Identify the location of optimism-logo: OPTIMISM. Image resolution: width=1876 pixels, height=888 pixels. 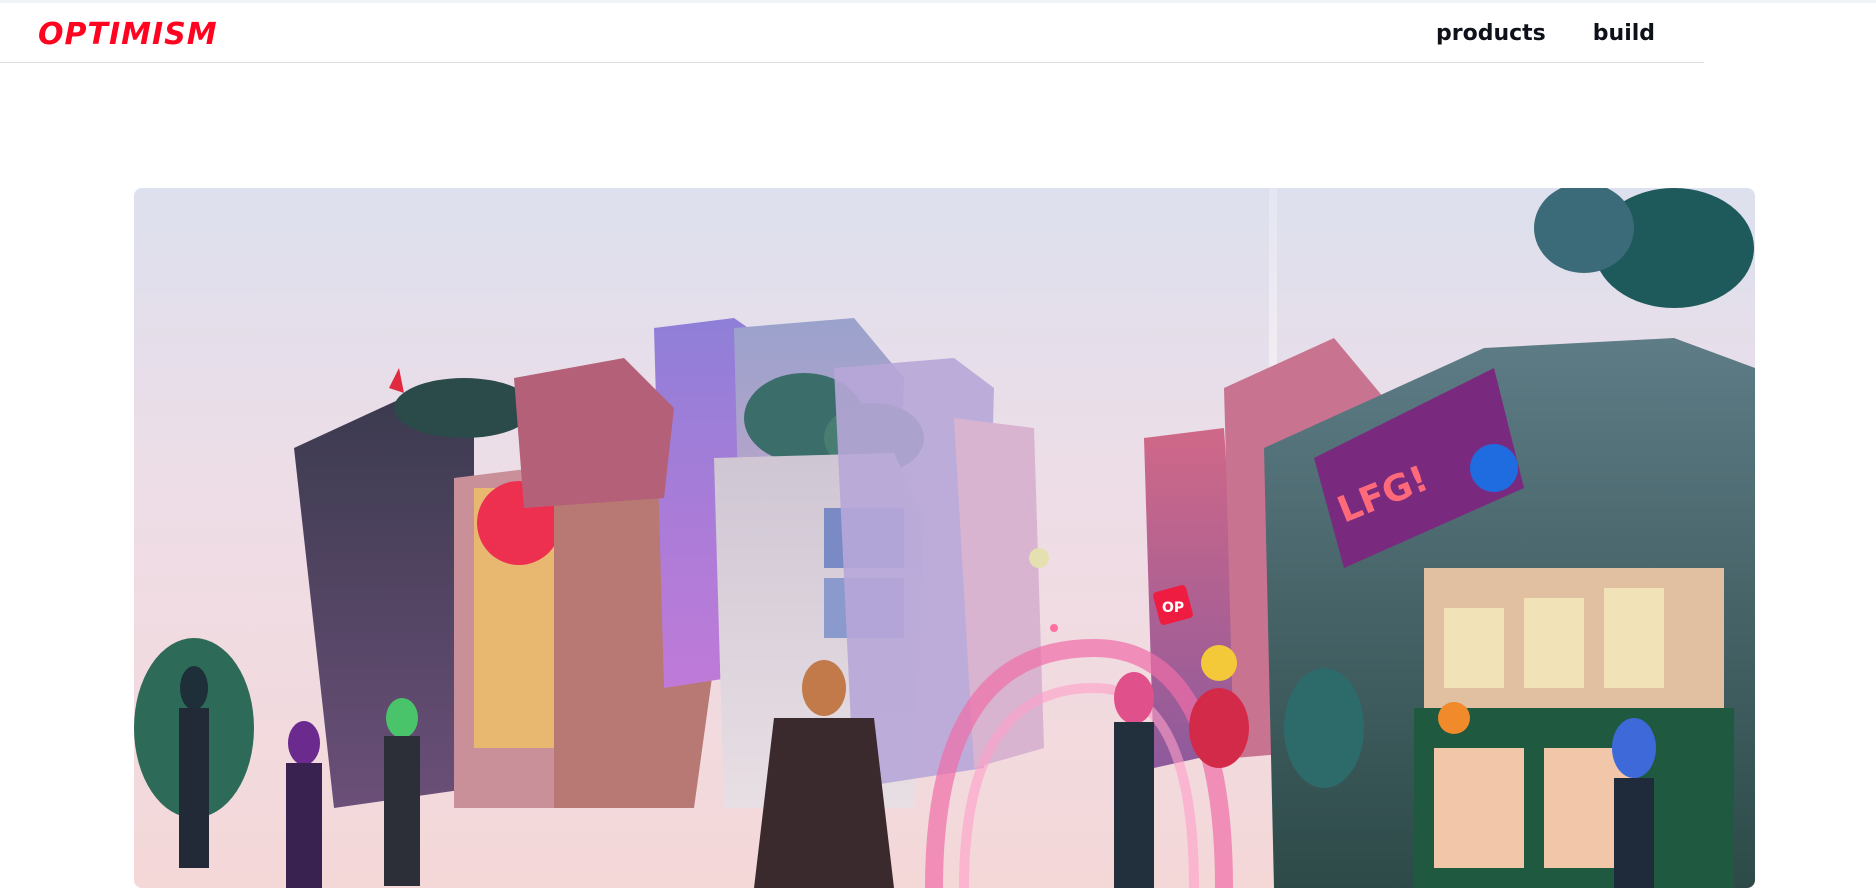
(128, 35).